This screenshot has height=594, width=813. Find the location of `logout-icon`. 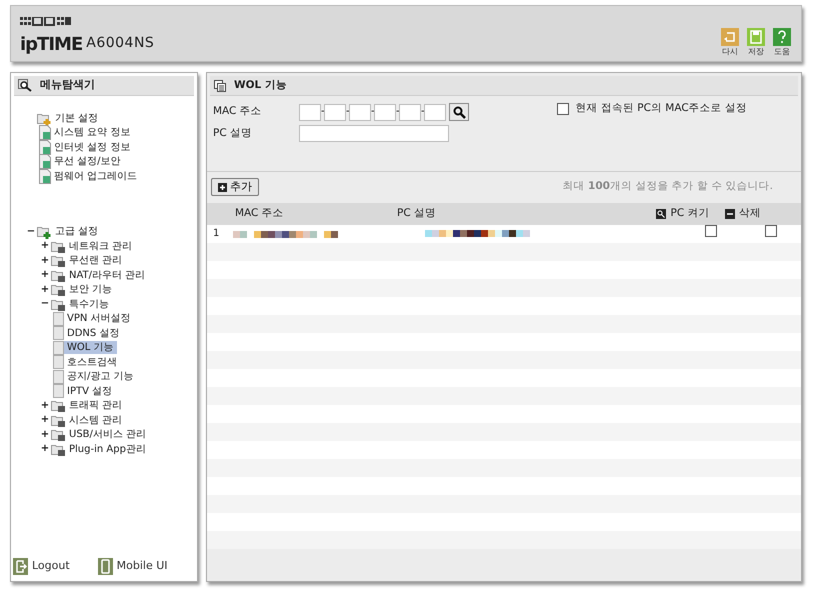

logout-icon is located at coordinates (20, 566).